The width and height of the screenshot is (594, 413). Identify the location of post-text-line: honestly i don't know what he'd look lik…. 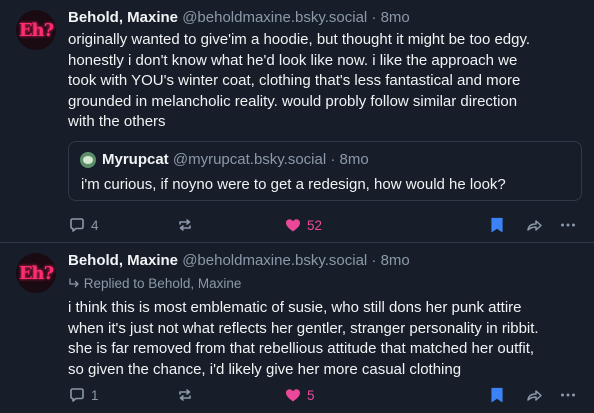
(293, 60).